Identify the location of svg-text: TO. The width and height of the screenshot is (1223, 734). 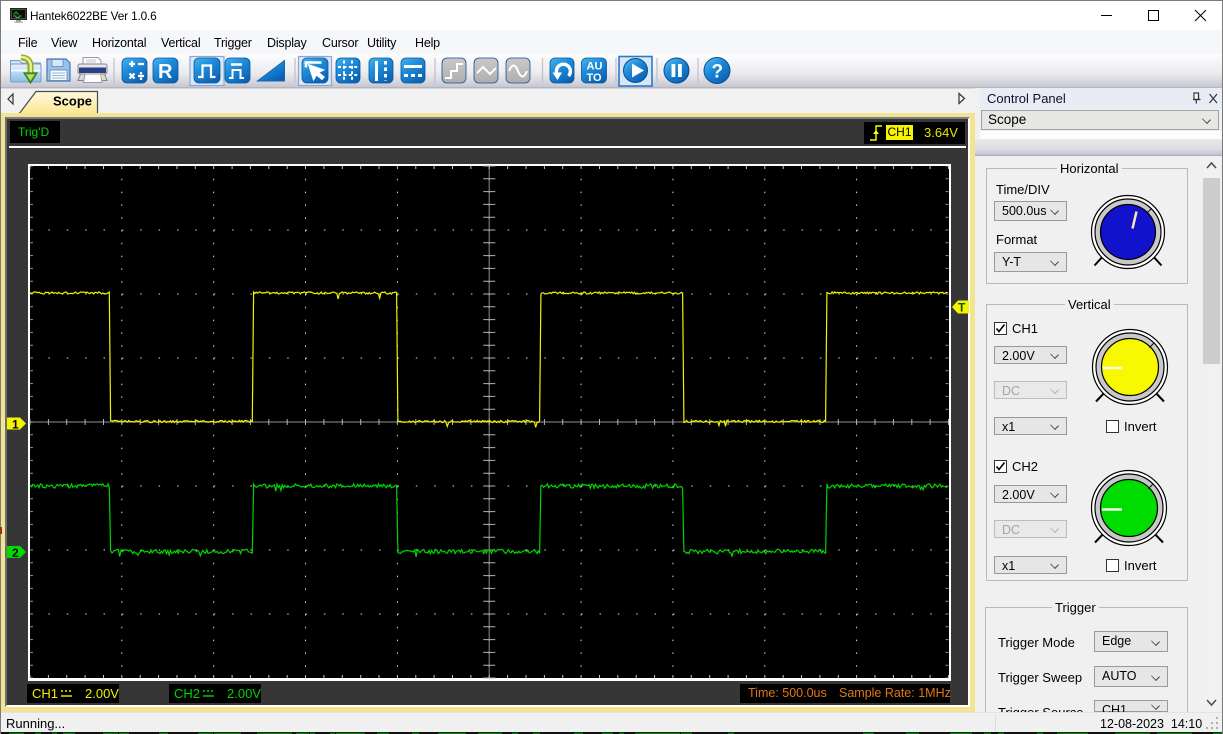
(595, 78).